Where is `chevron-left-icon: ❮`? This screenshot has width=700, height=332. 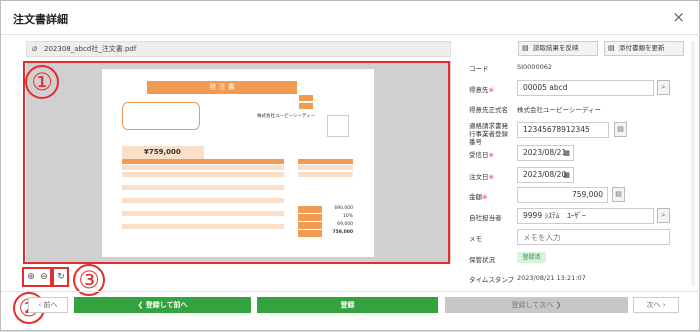
chevron-left-icon: ❮ is located at coordinates (141, 305).